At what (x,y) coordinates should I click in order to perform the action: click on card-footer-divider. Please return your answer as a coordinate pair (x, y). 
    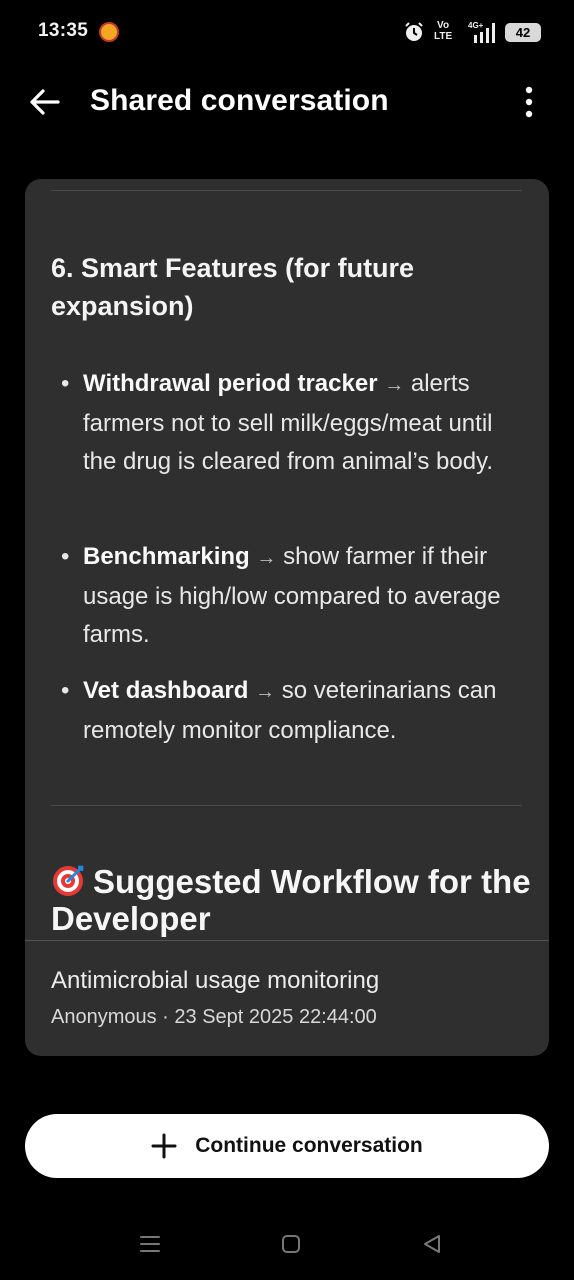
    Looking at the image, I should click on (287, 940).